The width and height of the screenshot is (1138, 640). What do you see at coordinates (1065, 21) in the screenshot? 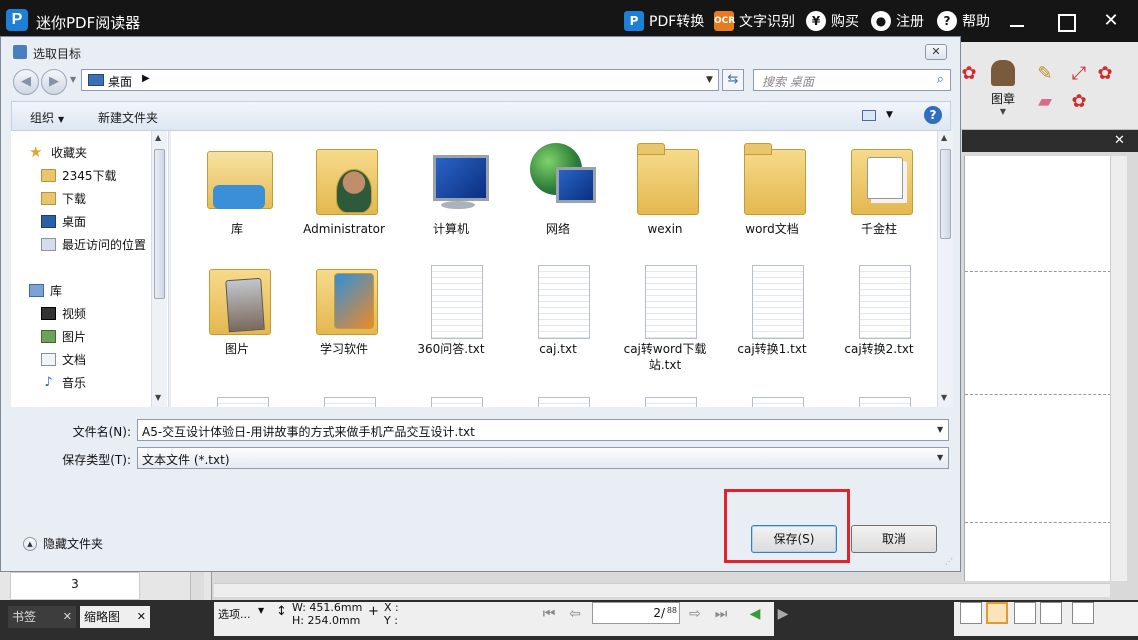
I see `maximize-button` at bounding box center [1065, 21].